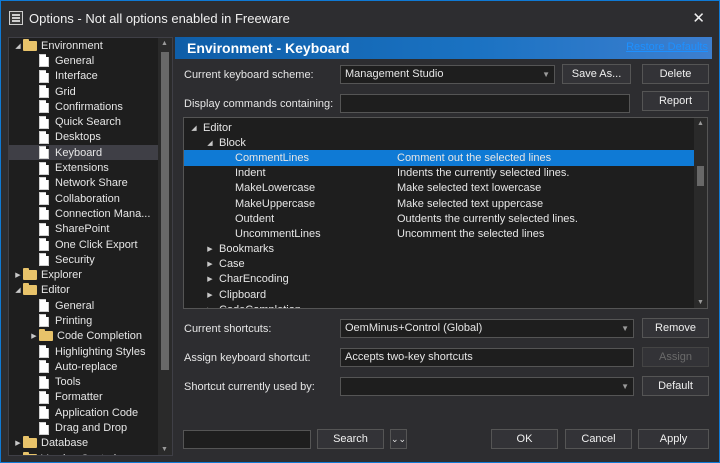 This screenshot has height=463, width=720. I want to click on default-button: Default, so click(675, 386).